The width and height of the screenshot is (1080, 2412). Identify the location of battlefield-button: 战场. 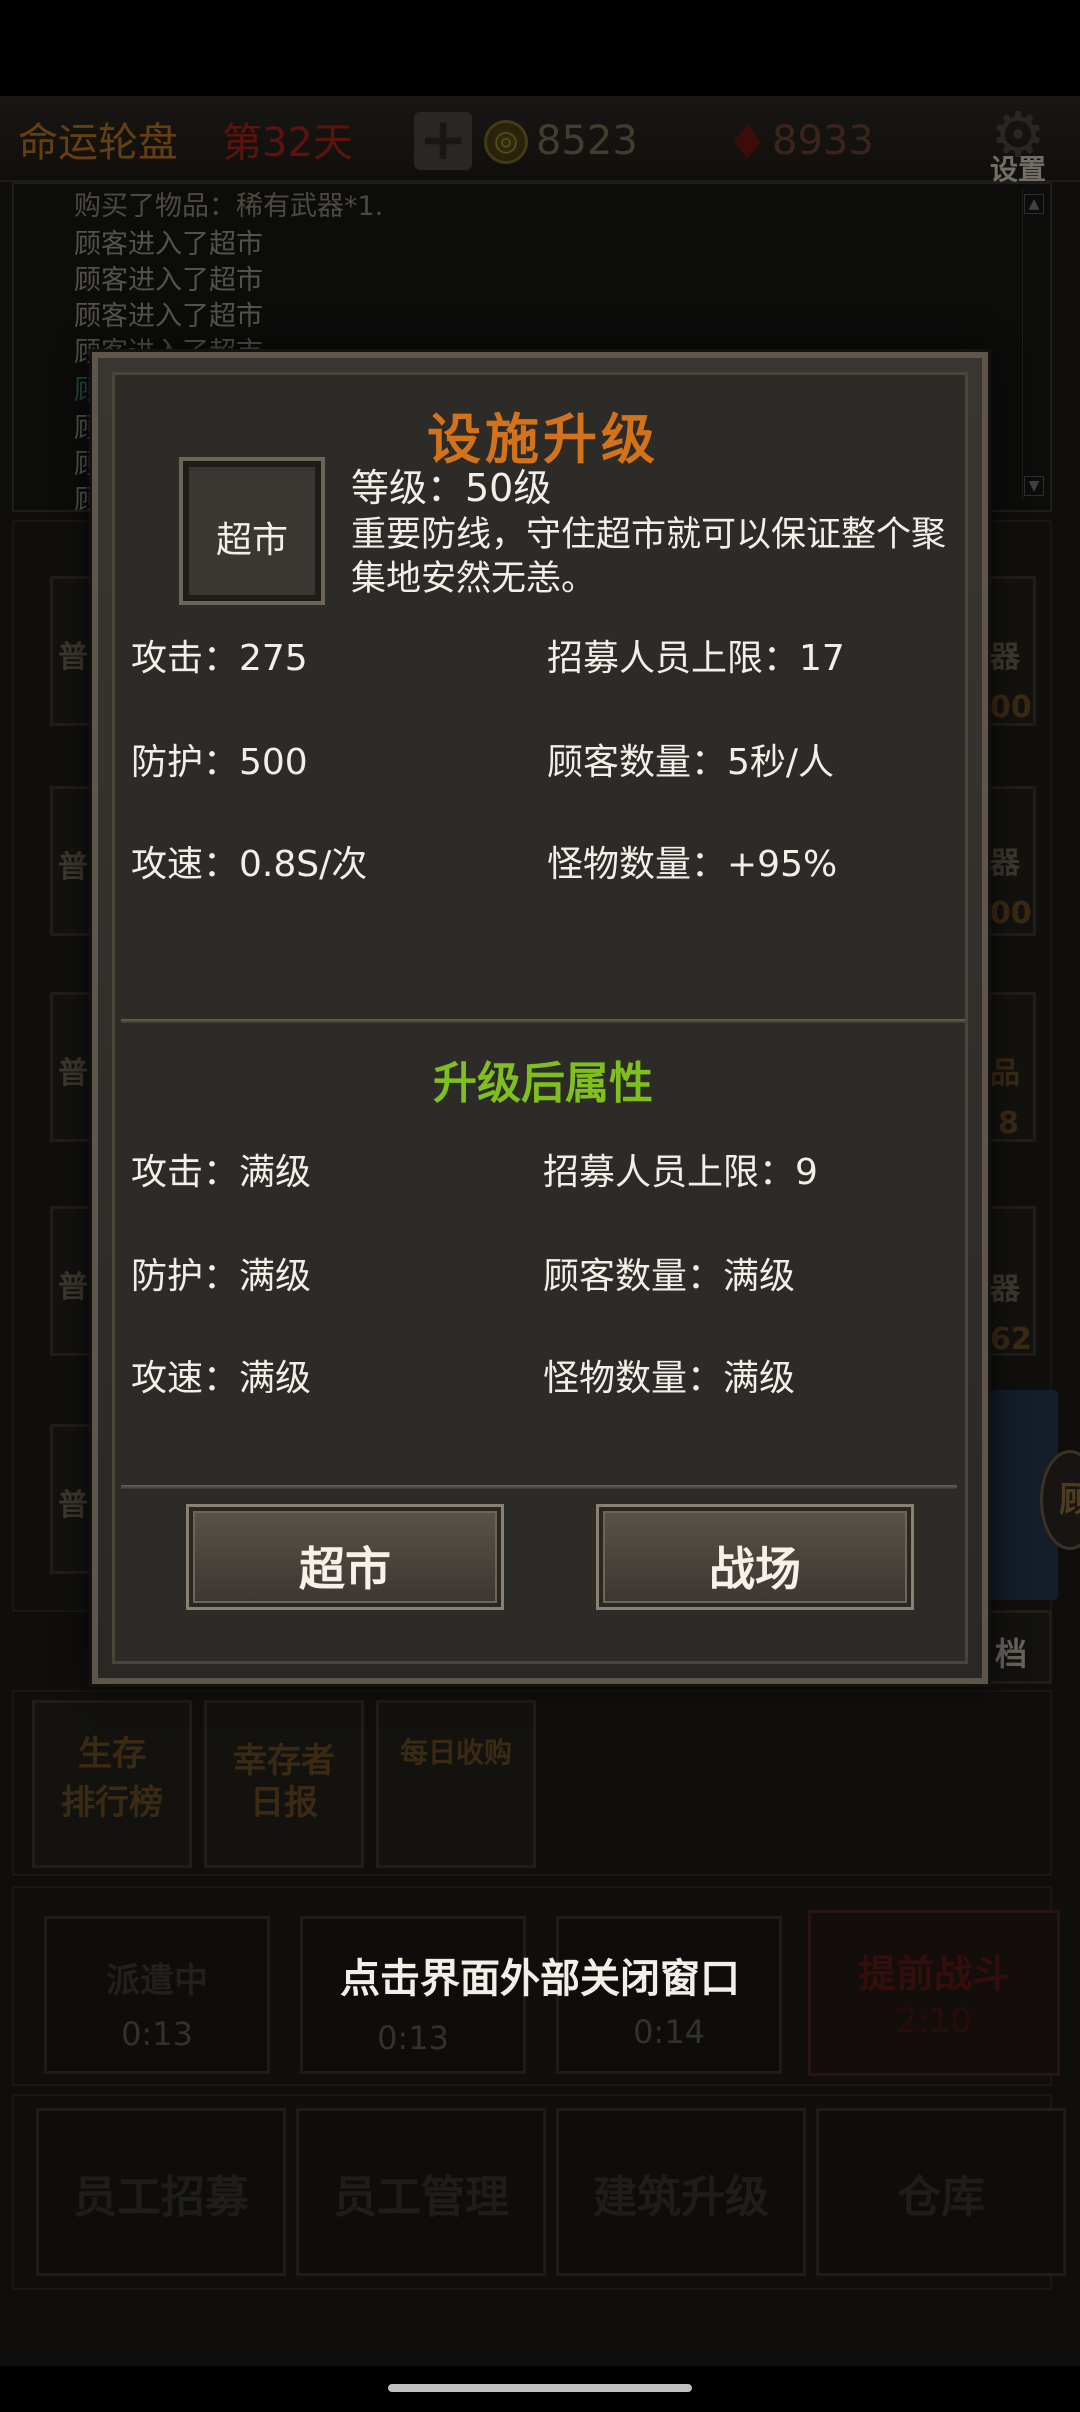
(755, 1557).